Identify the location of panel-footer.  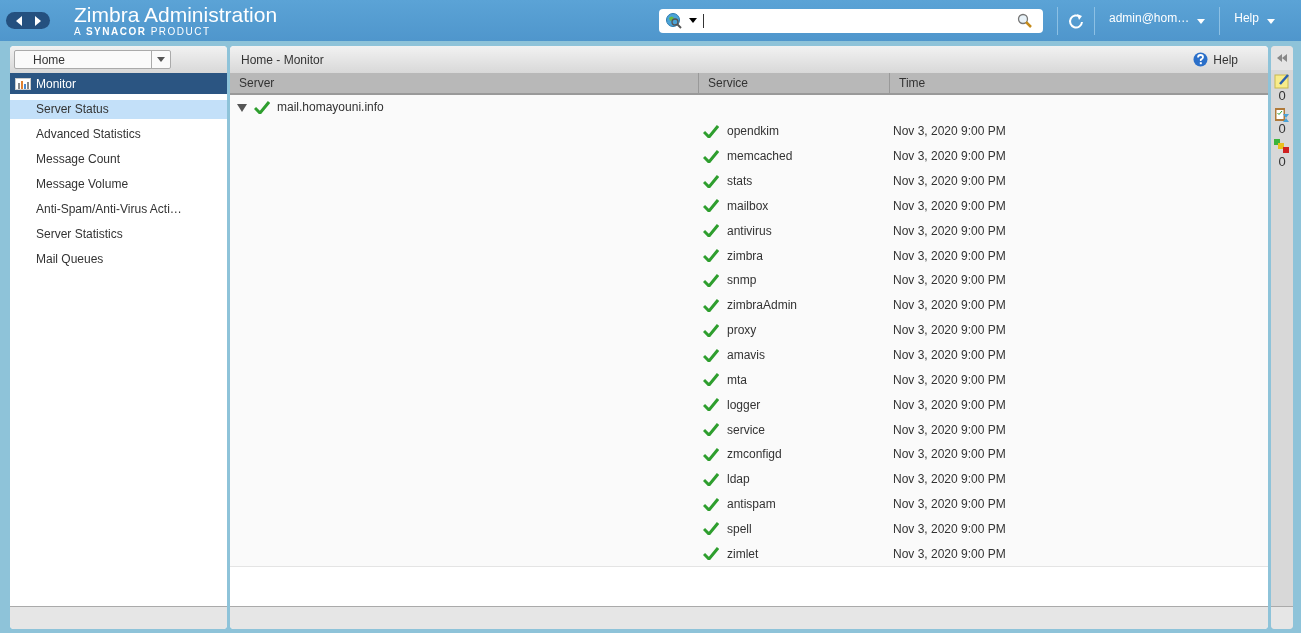
(1282, 617).